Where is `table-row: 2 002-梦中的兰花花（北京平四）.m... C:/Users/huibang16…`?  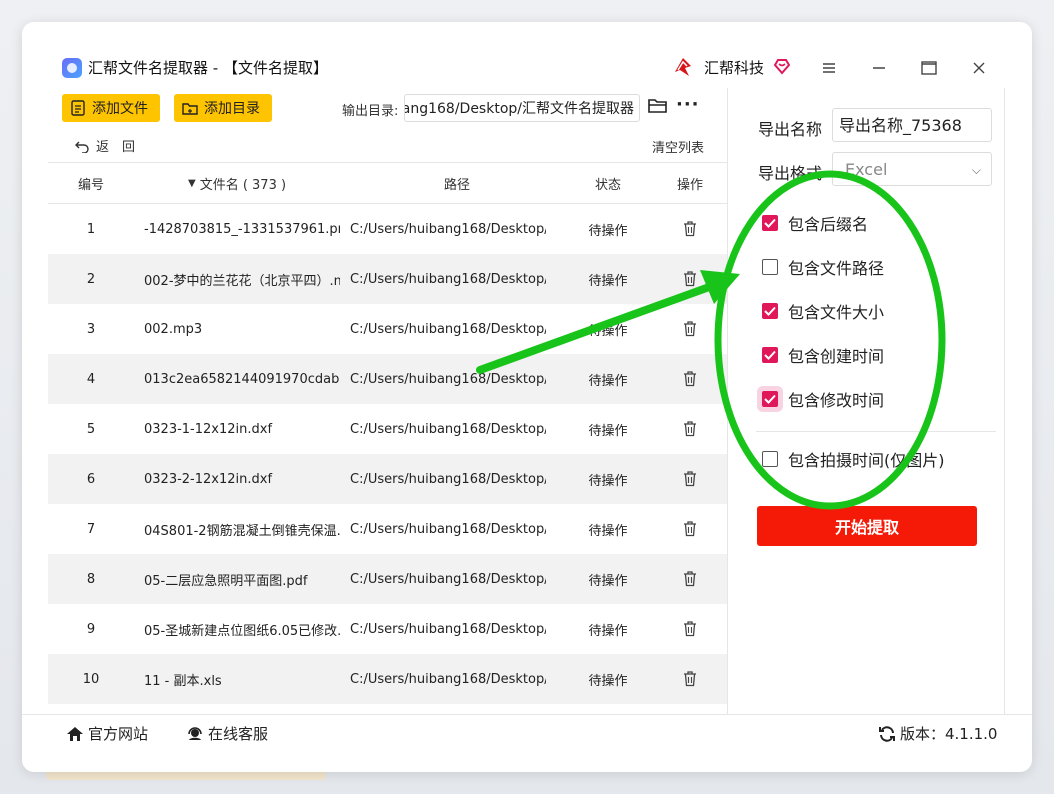 table-row: 2 002-梦中的兰花花（北京平四）.m... C:/Users/huibang16… is located at coordinates (388, 279).